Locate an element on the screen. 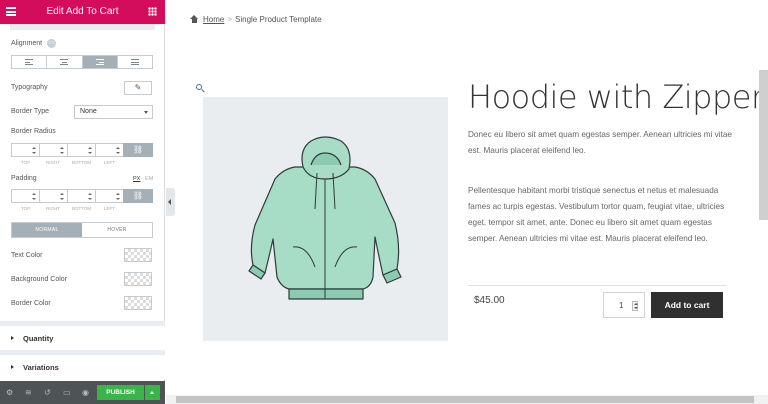  border-radius-left-input is located at coordinates (109, 150).